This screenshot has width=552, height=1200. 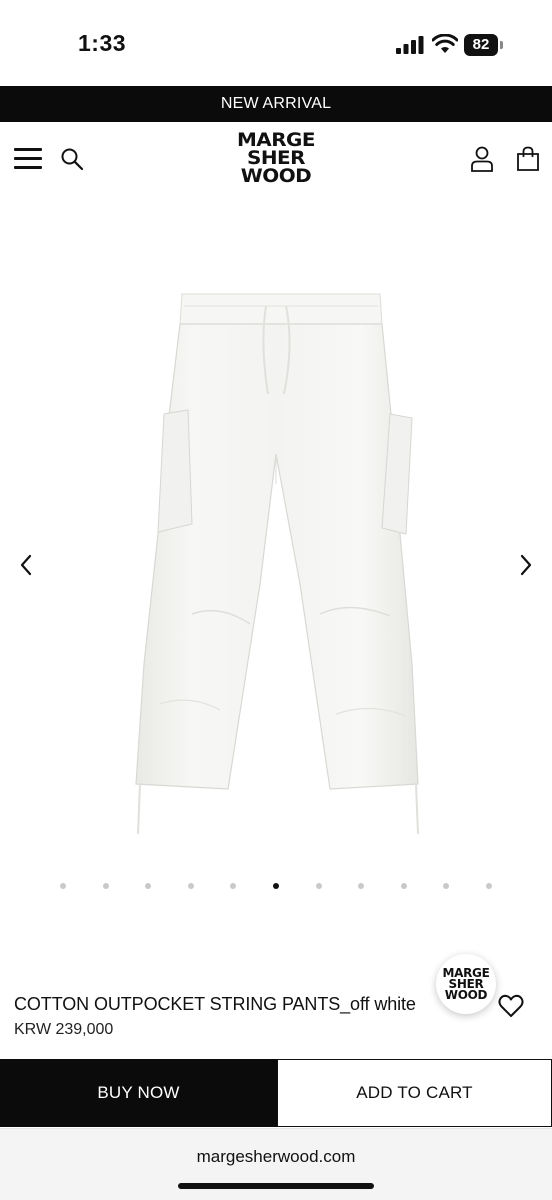 I want to click on search-icon, so click(x=72, y=159).